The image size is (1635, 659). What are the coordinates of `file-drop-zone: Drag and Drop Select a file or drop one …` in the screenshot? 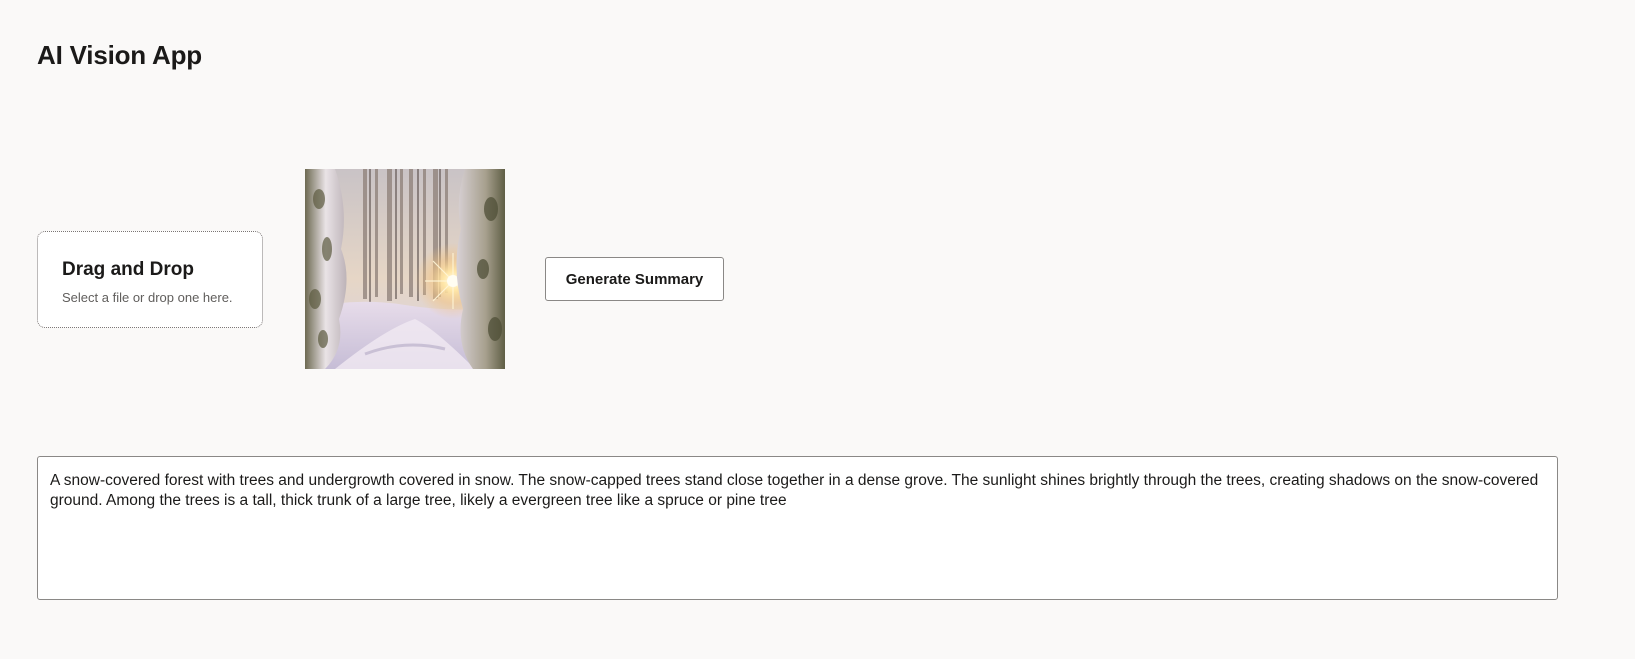 It's located at (150, 279).